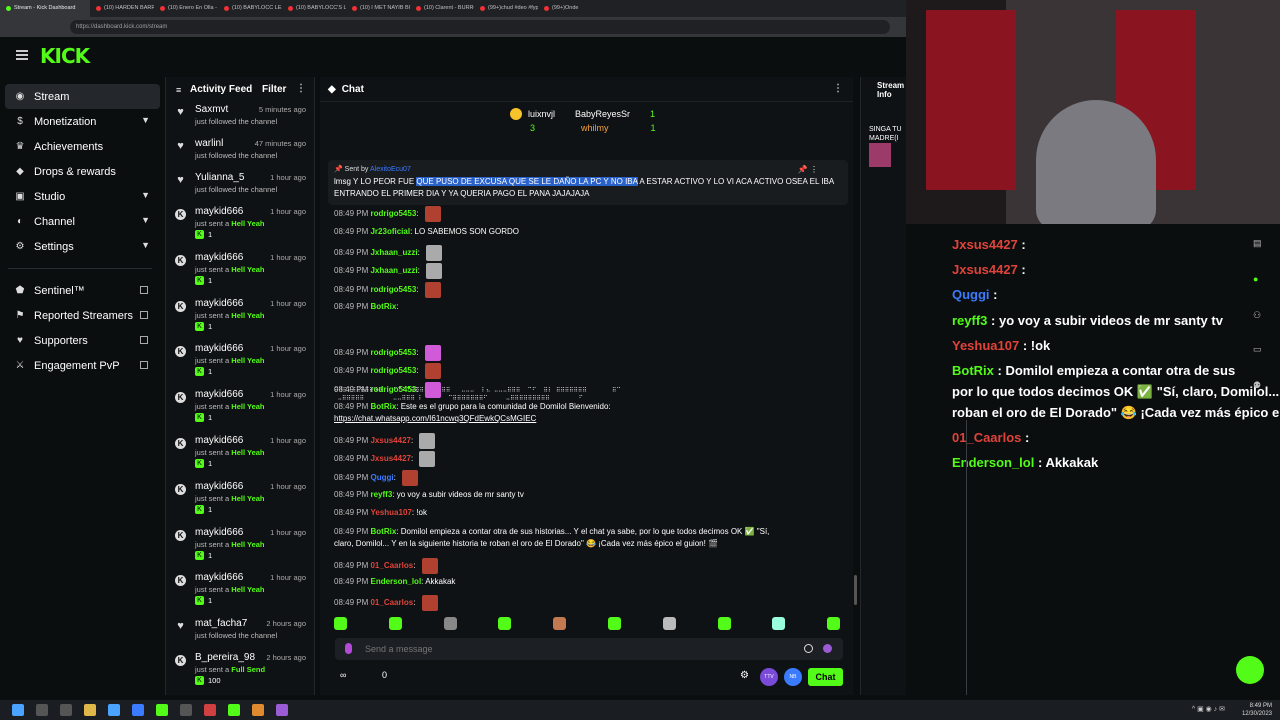 The image size is (1280, 720). What do you see at coordinates (348, 648) in the screenshot?
I see `microphone-icon` at bounding box center [348, 648].